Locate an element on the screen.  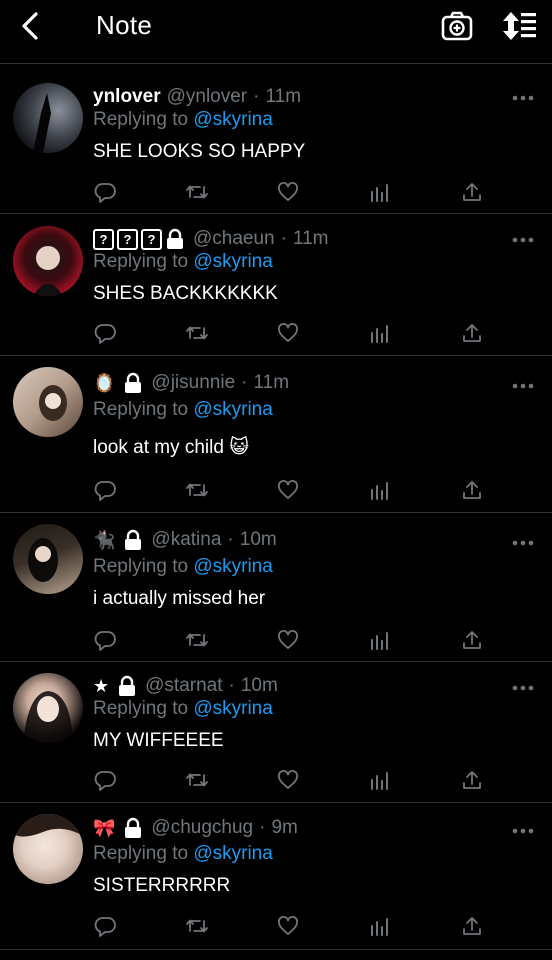
like-icon is located at coordinates (288, 639).